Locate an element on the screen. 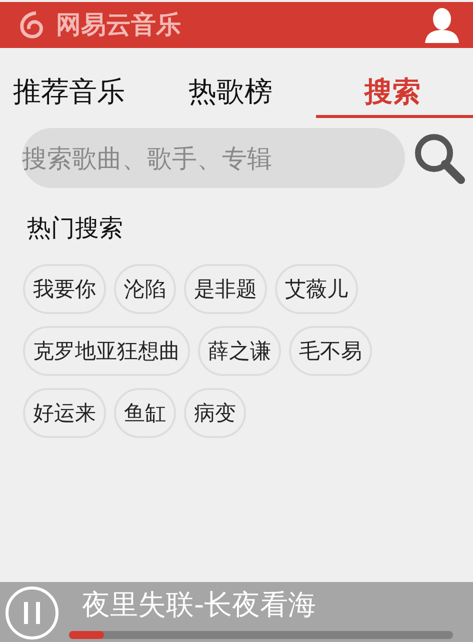  section-title: 热门搜索 is located at coordinates (75, 228).